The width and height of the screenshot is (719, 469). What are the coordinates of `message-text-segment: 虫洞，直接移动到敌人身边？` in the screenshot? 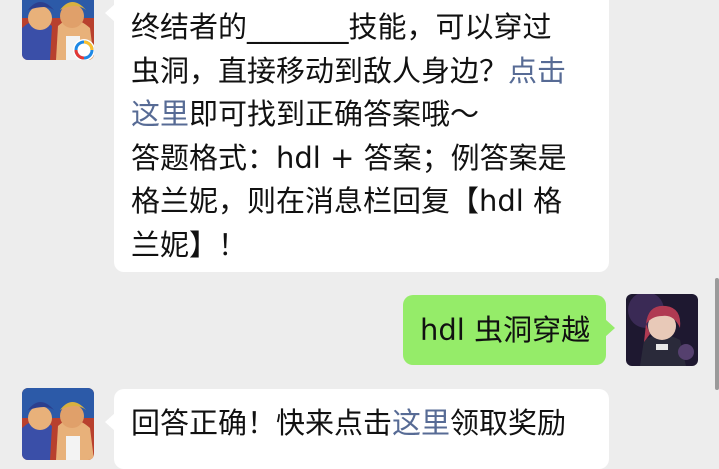 It's located at (320, 70).